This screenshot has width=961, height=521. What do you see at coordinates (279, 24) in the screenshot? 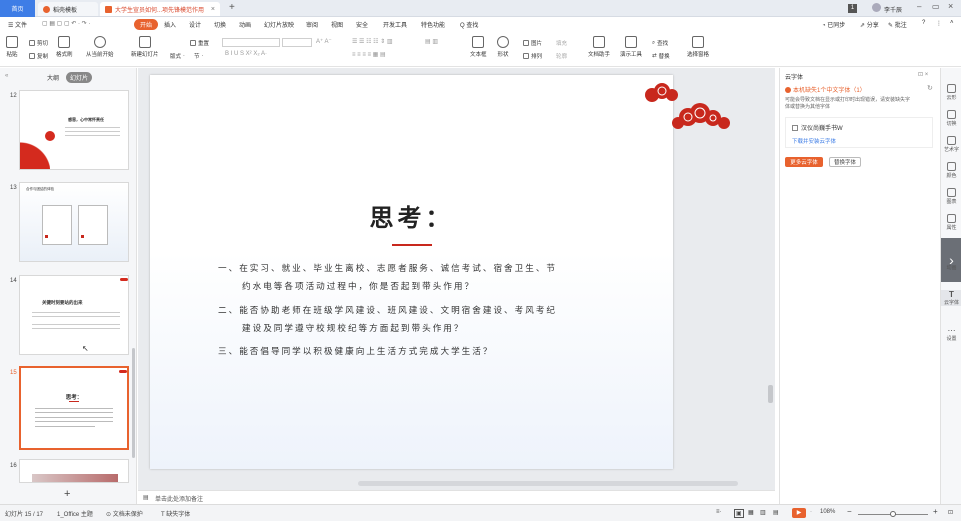
I see `menu-slideshow: 幻灯片放映` at bounding box center [279, 24].